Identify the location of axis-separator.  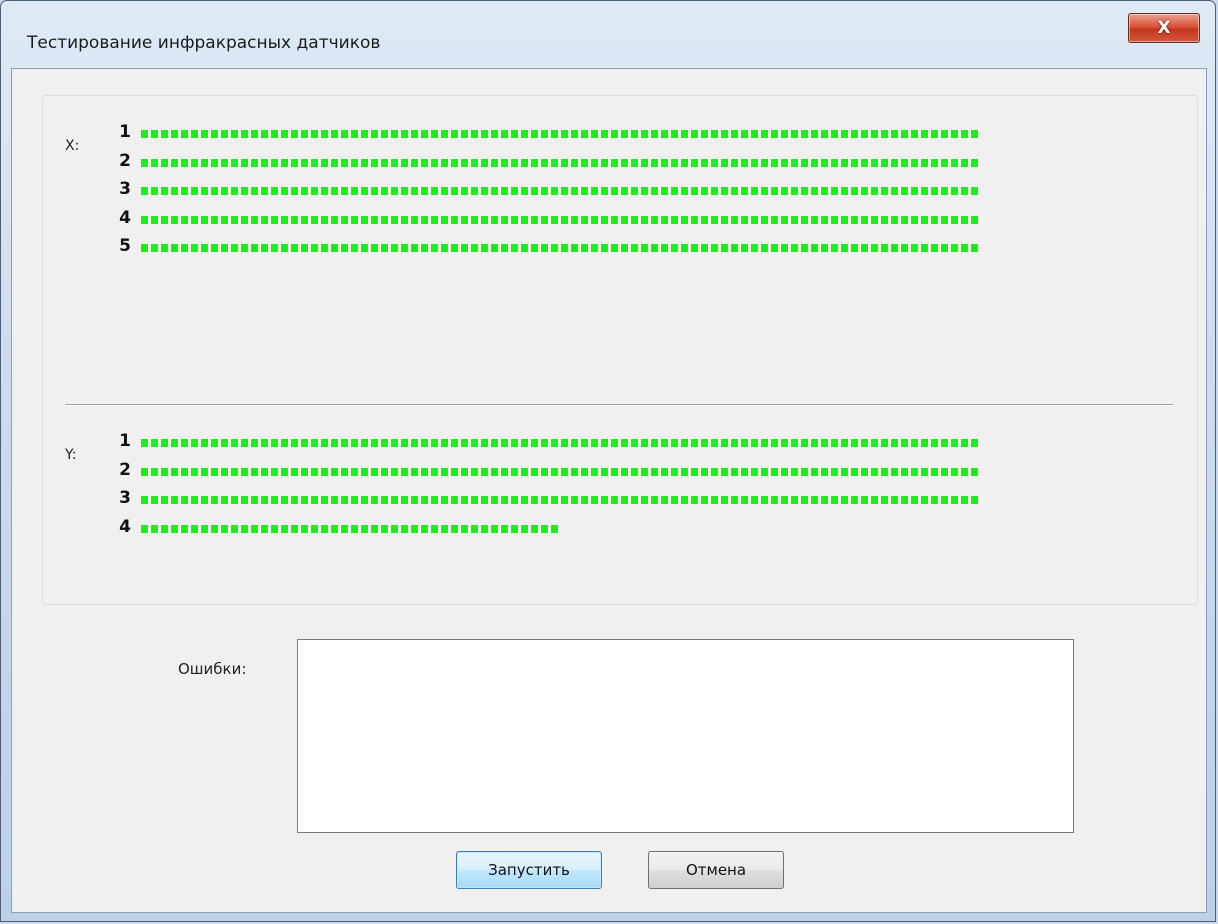
(619, 404).